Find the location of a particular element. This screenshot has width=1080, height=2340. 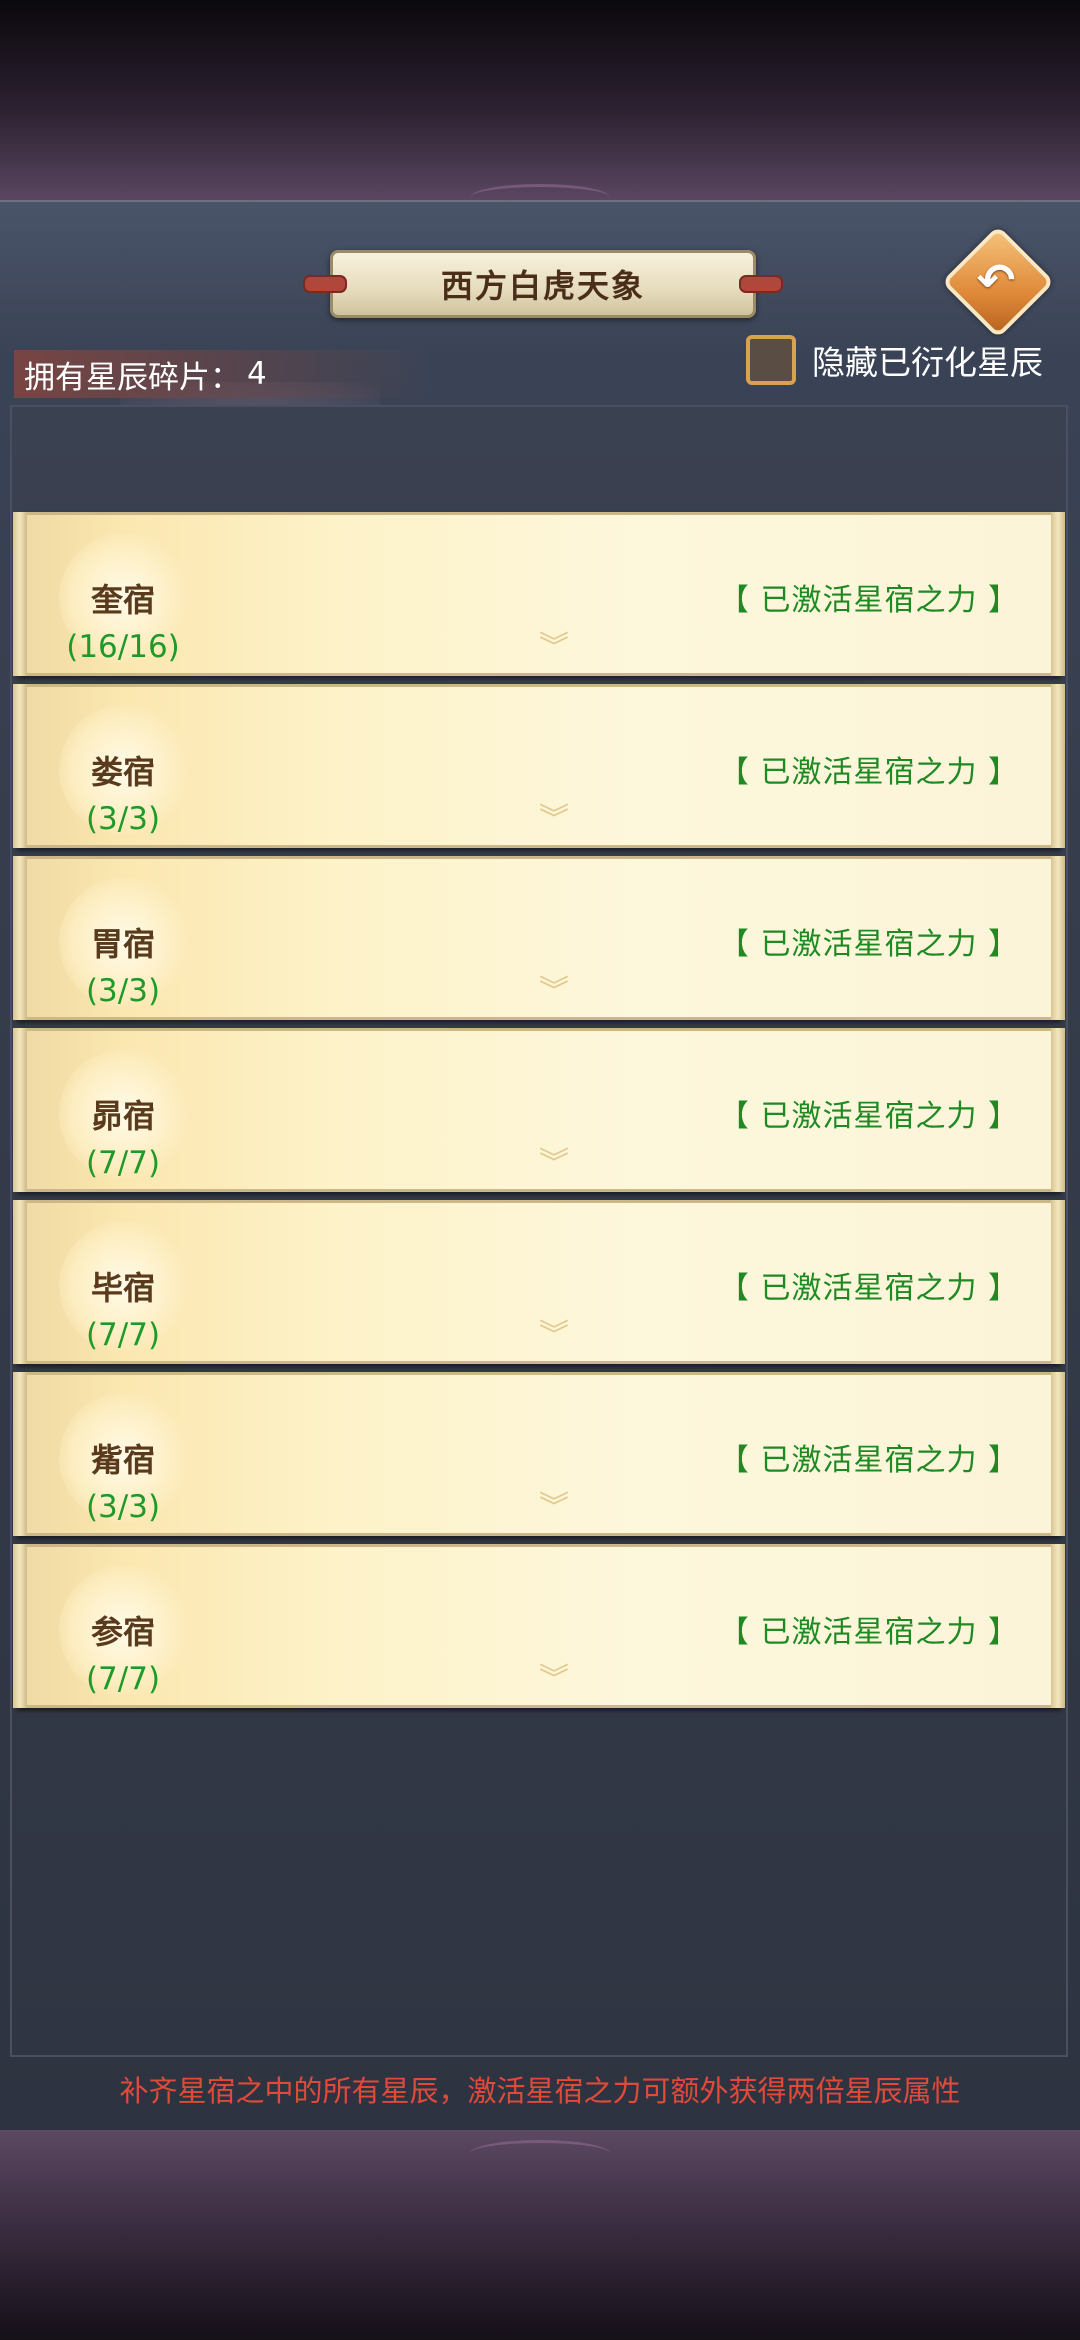

constellation-row-shen: 参宿 (7/7) 【 已激活星宿之力 】 ︾ is located at coordinates (539, 1626).